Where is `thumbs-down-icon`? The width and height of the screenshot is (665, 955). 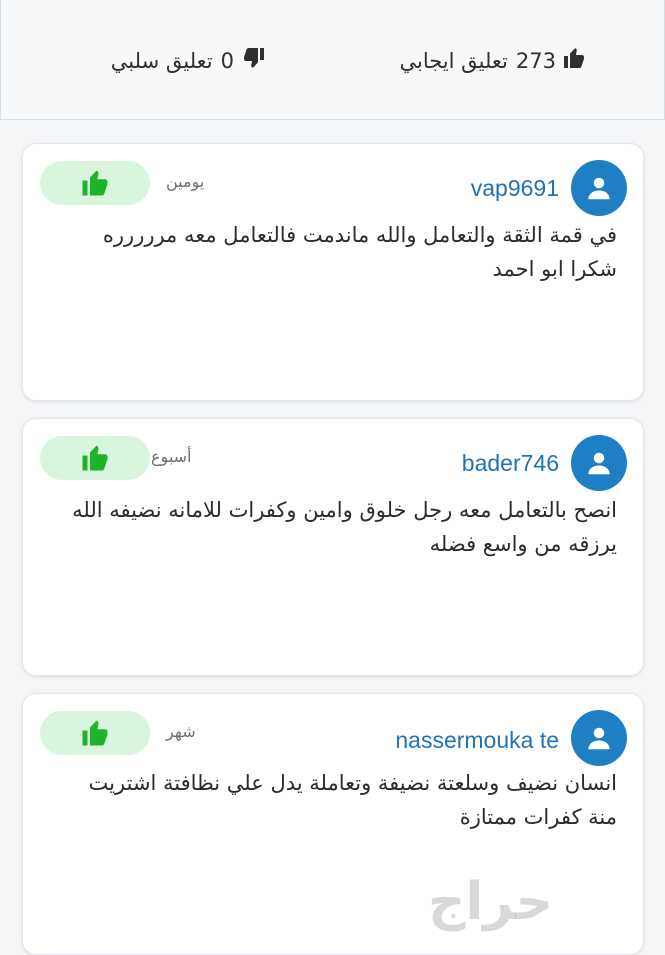 thumbs-down-icon is located at coordinates (254, 60).